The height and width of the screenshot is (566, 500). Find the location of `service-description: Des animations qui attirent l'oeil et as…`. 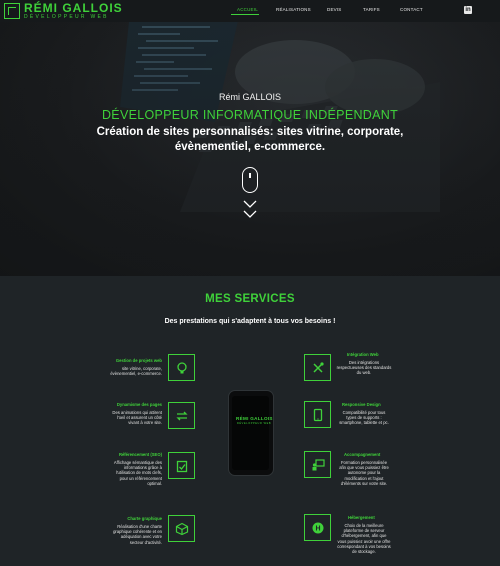

service-description: Des animations qui attirent l'oeil et as… is located at coordinates (133, 418).